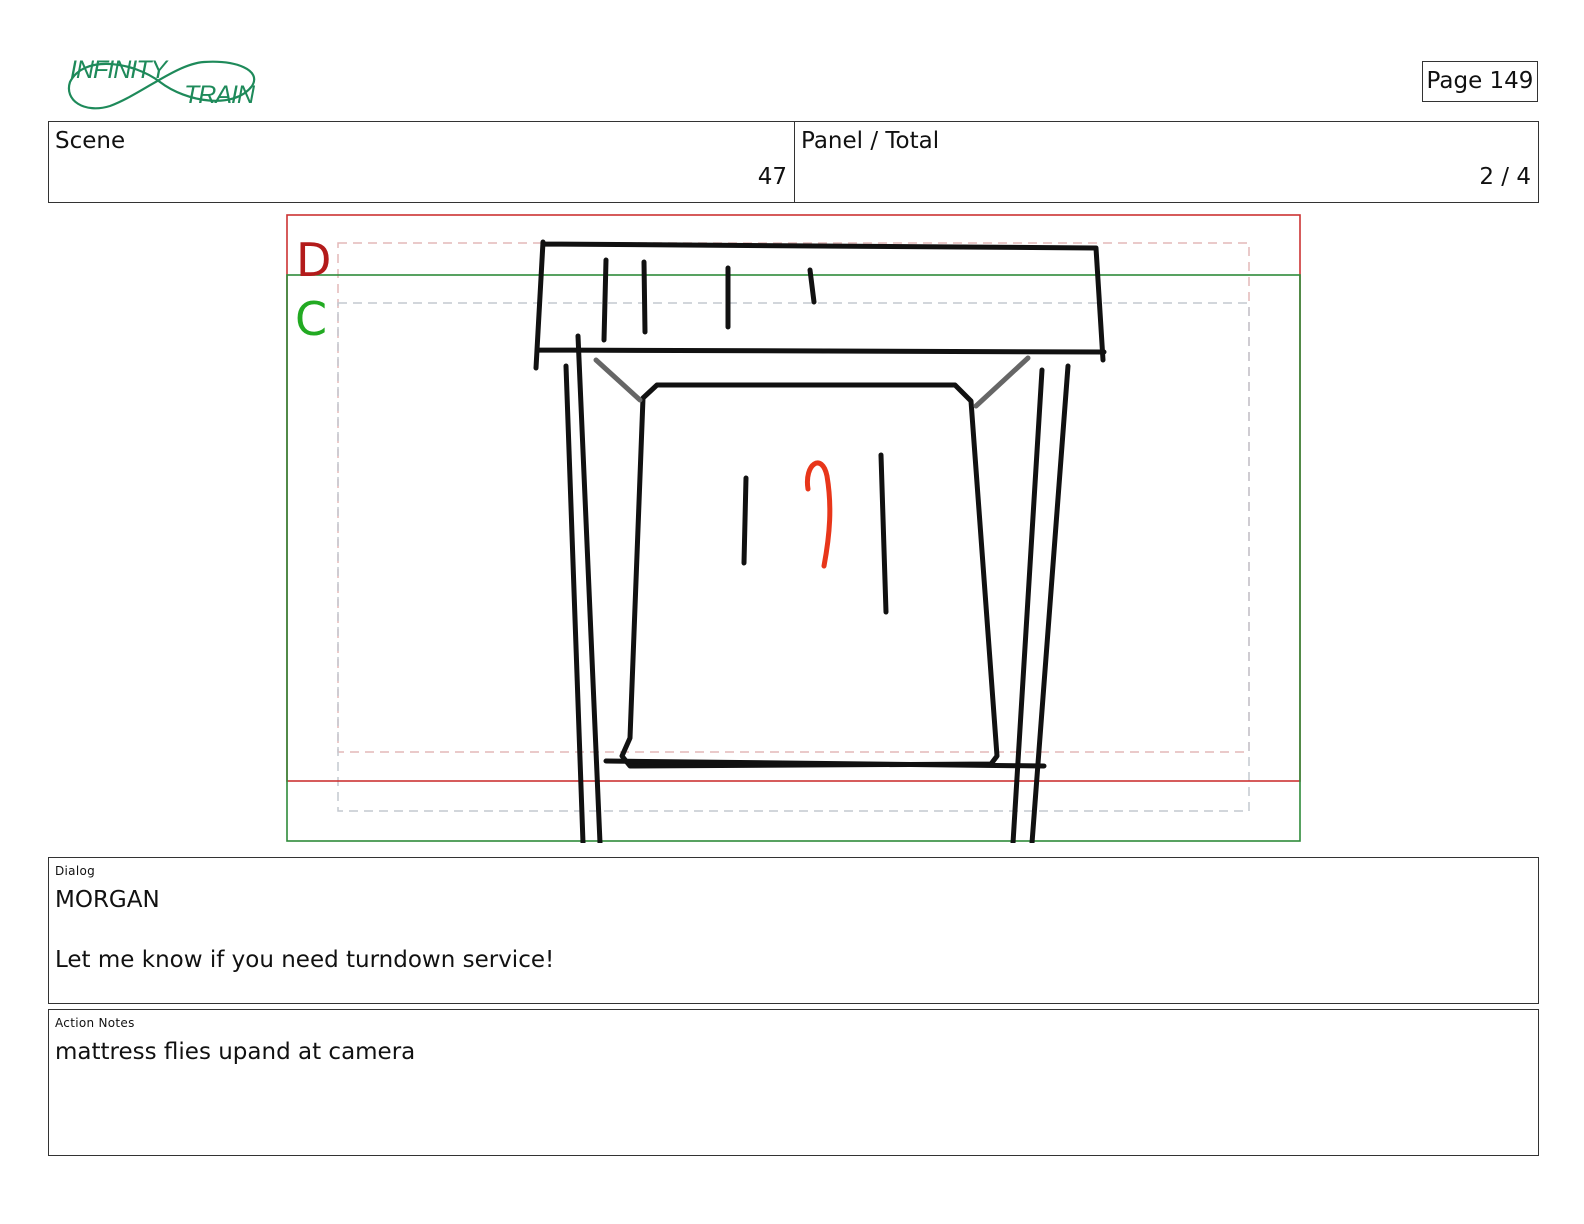 This screenshot has width=1584, height=1224. What do you see at coordinates (1505, 177) in the screenshot?
I see `panel-value: 2 / 4` at bounding box center [1505, 177].